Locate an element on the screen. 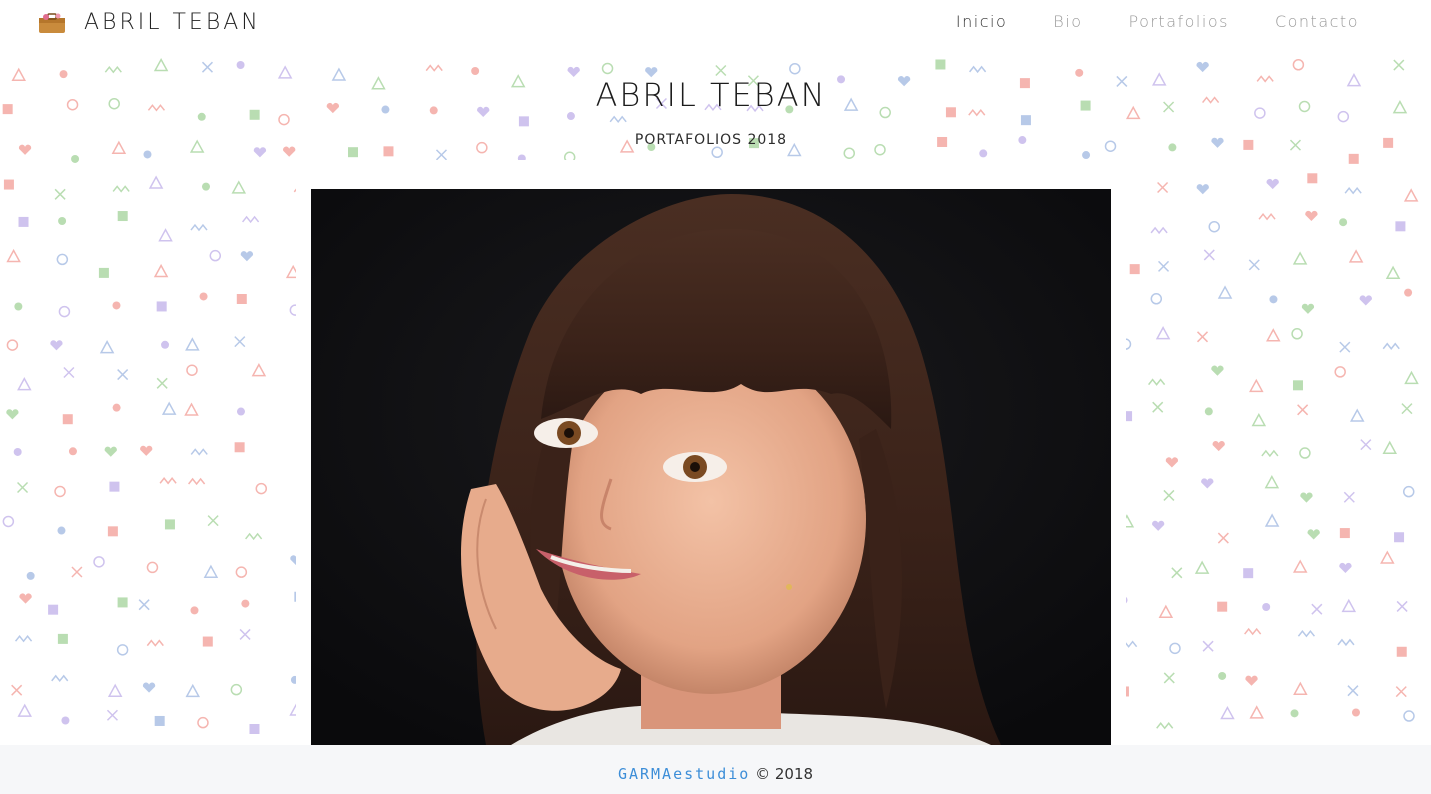 This screenshot has height=794, width=1431. nav-portafolios: Portafolios is located at coordinates (1178, 21).